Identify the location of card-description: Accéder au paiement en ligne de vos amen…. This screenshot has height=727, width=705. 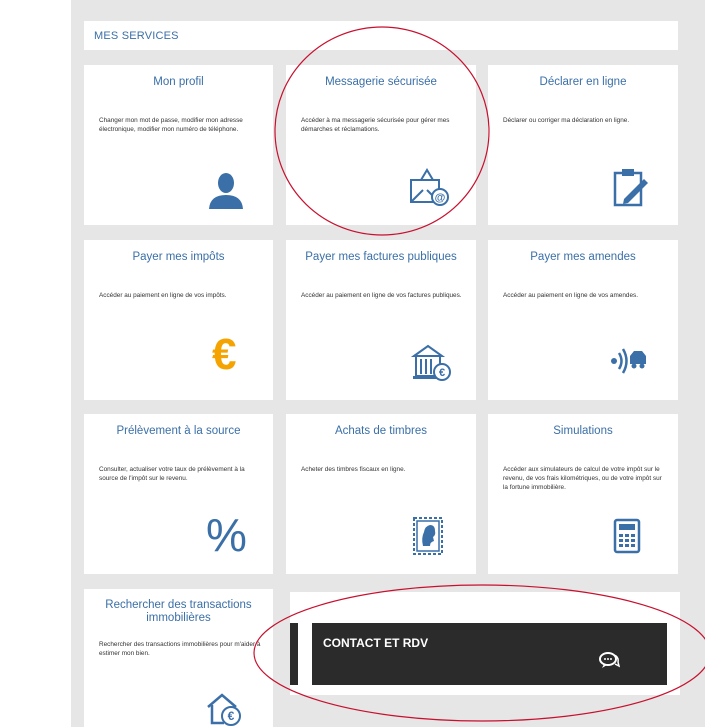
(570, 295).